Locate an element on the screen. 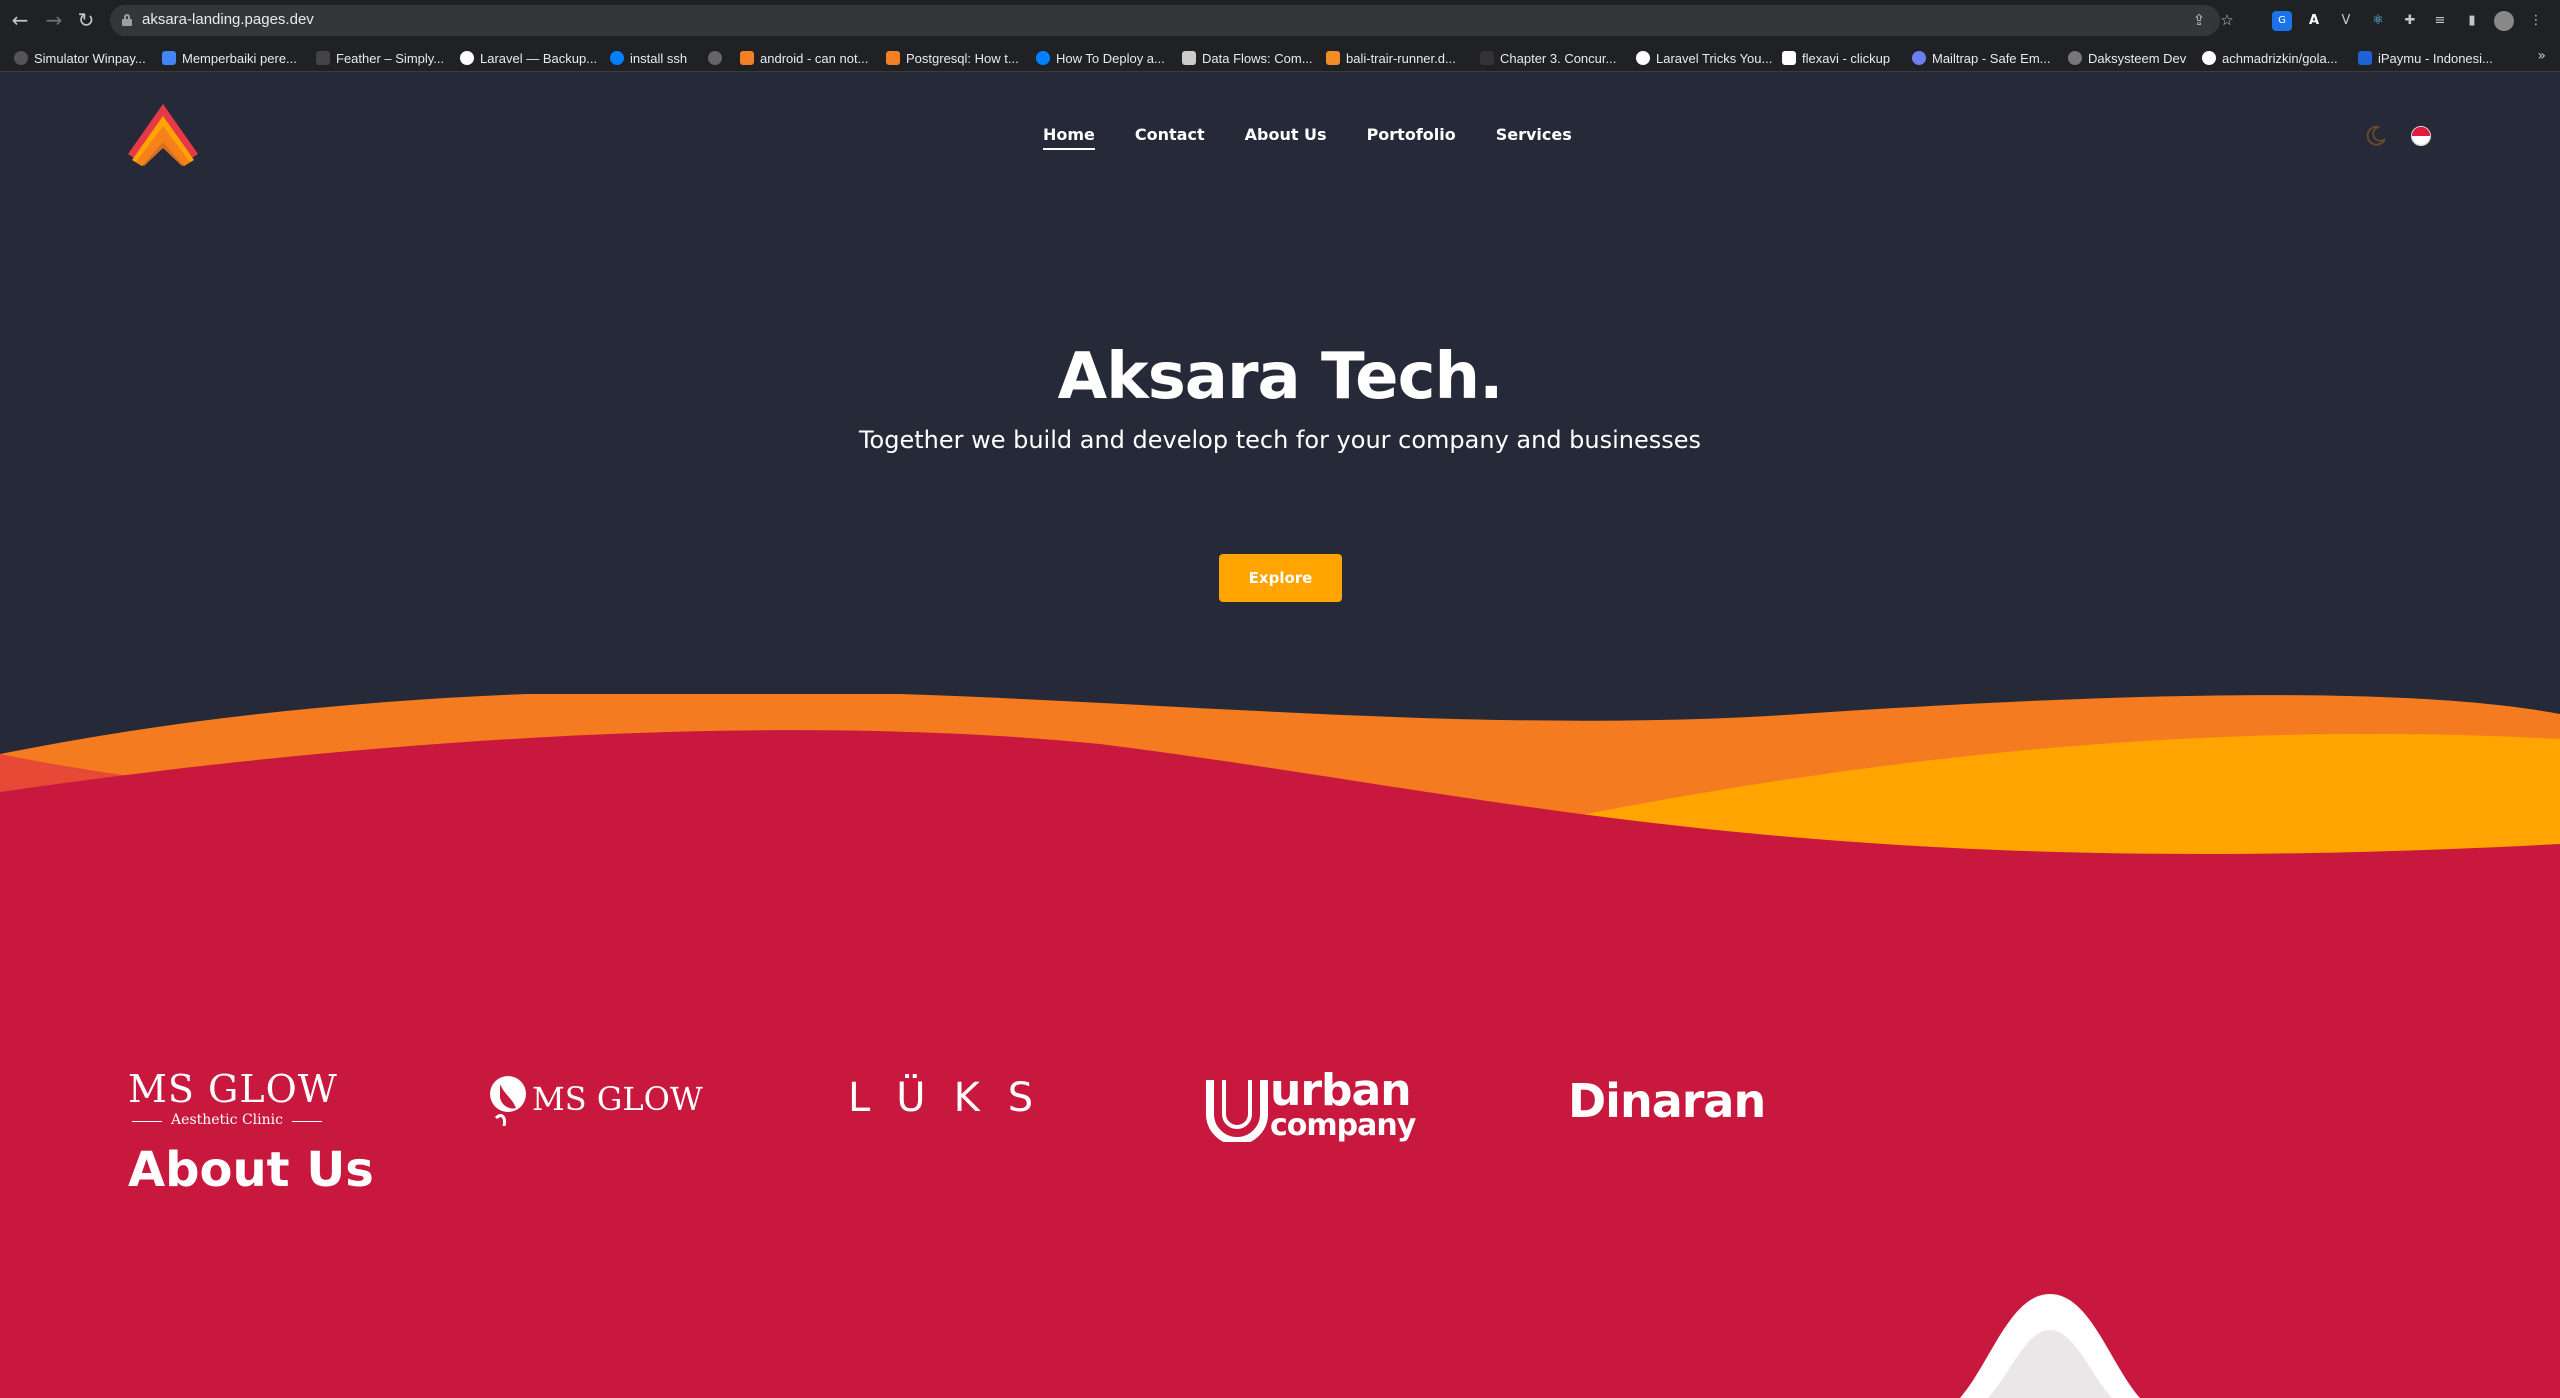  extensions-puzzle-icon: ✚ is located at coordinates (2410, 21).